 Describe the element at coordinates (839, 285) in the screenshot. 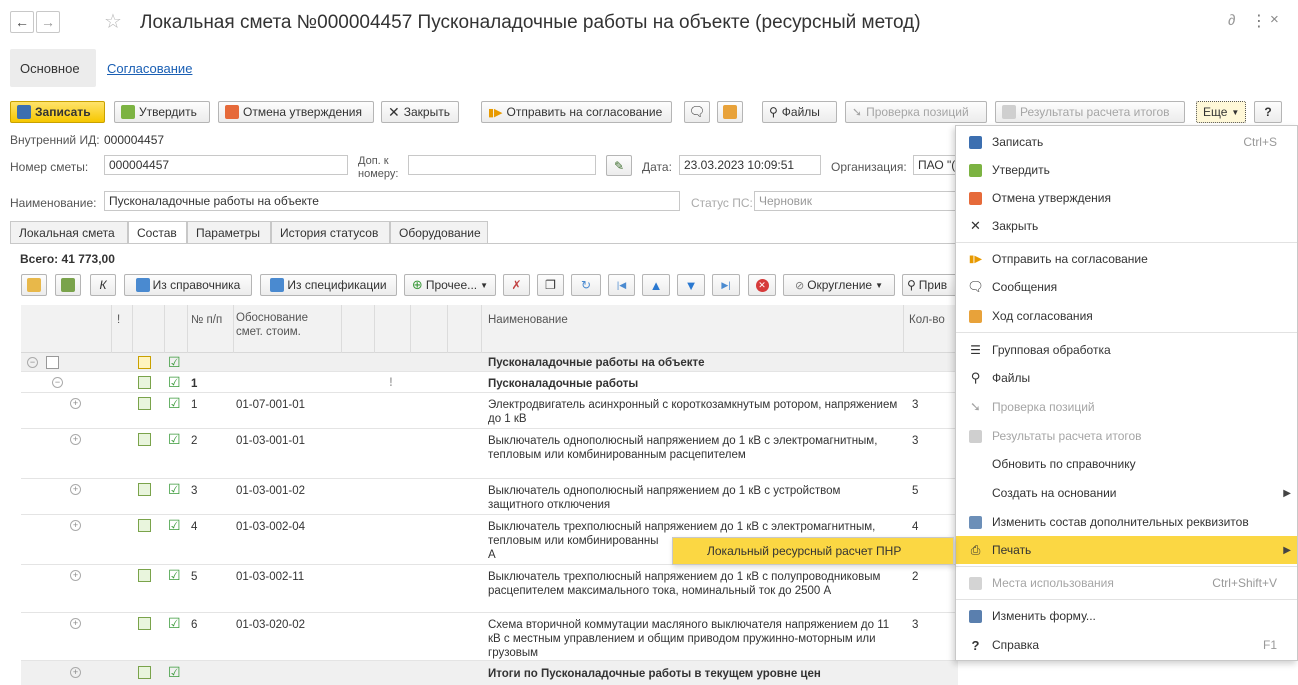

I see `rounding-button: ⊘ Округление ▼` at that location.